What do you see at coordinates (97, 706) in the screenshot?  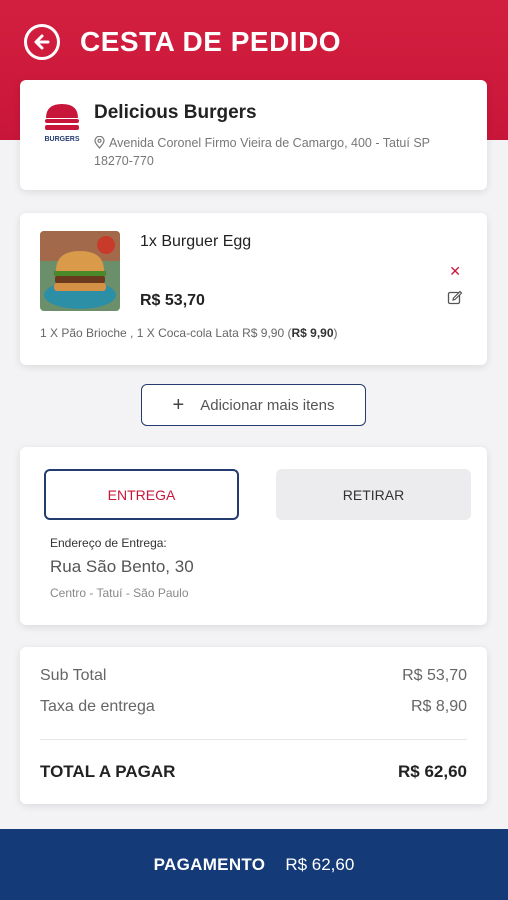 I see `delivery-fee-label: Taxa de entrega` at bounding box center [97, 706].